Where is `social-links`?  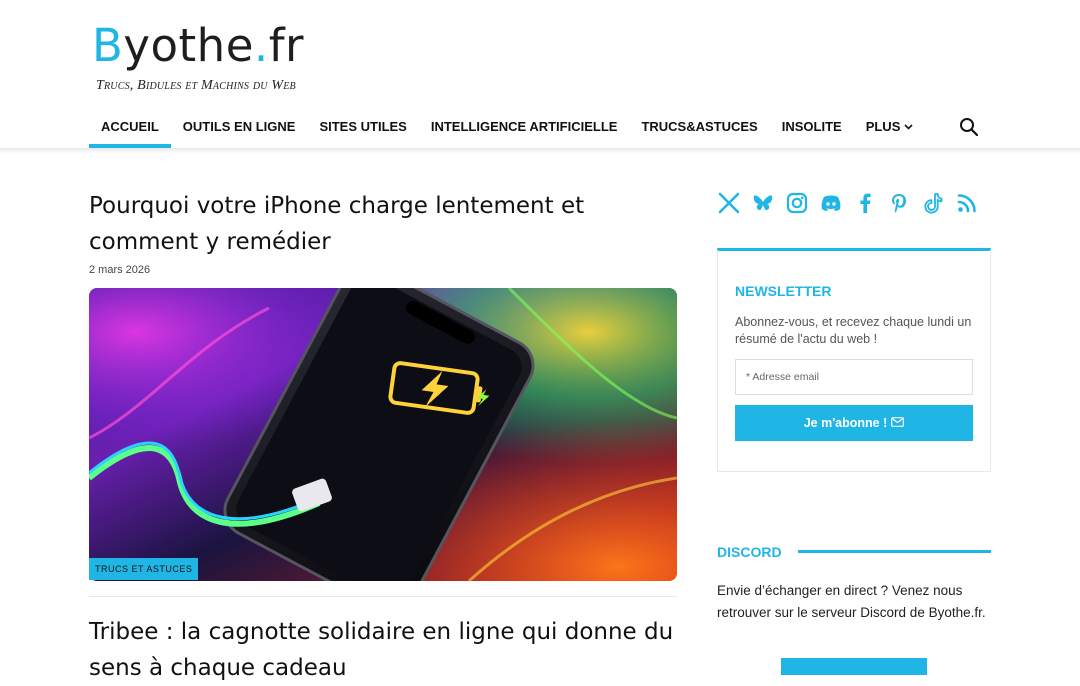
social-links is located at coordinates (848, 203).